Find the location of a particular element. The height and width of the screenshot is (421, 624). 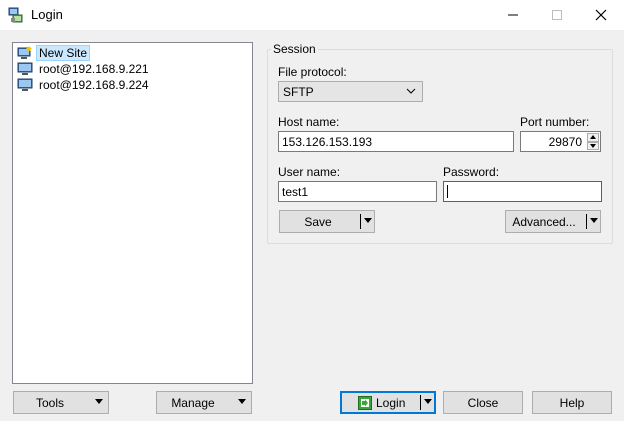

spin-up-button is located at coordinates (593, 137).